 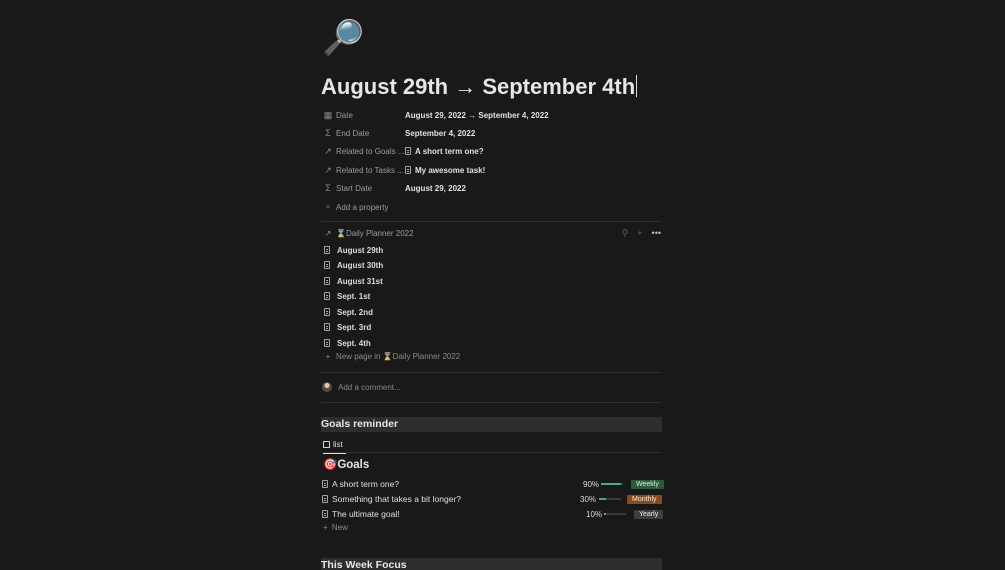 I want to click on goal-progress-percent: 90%, so click(x=591, y=484).